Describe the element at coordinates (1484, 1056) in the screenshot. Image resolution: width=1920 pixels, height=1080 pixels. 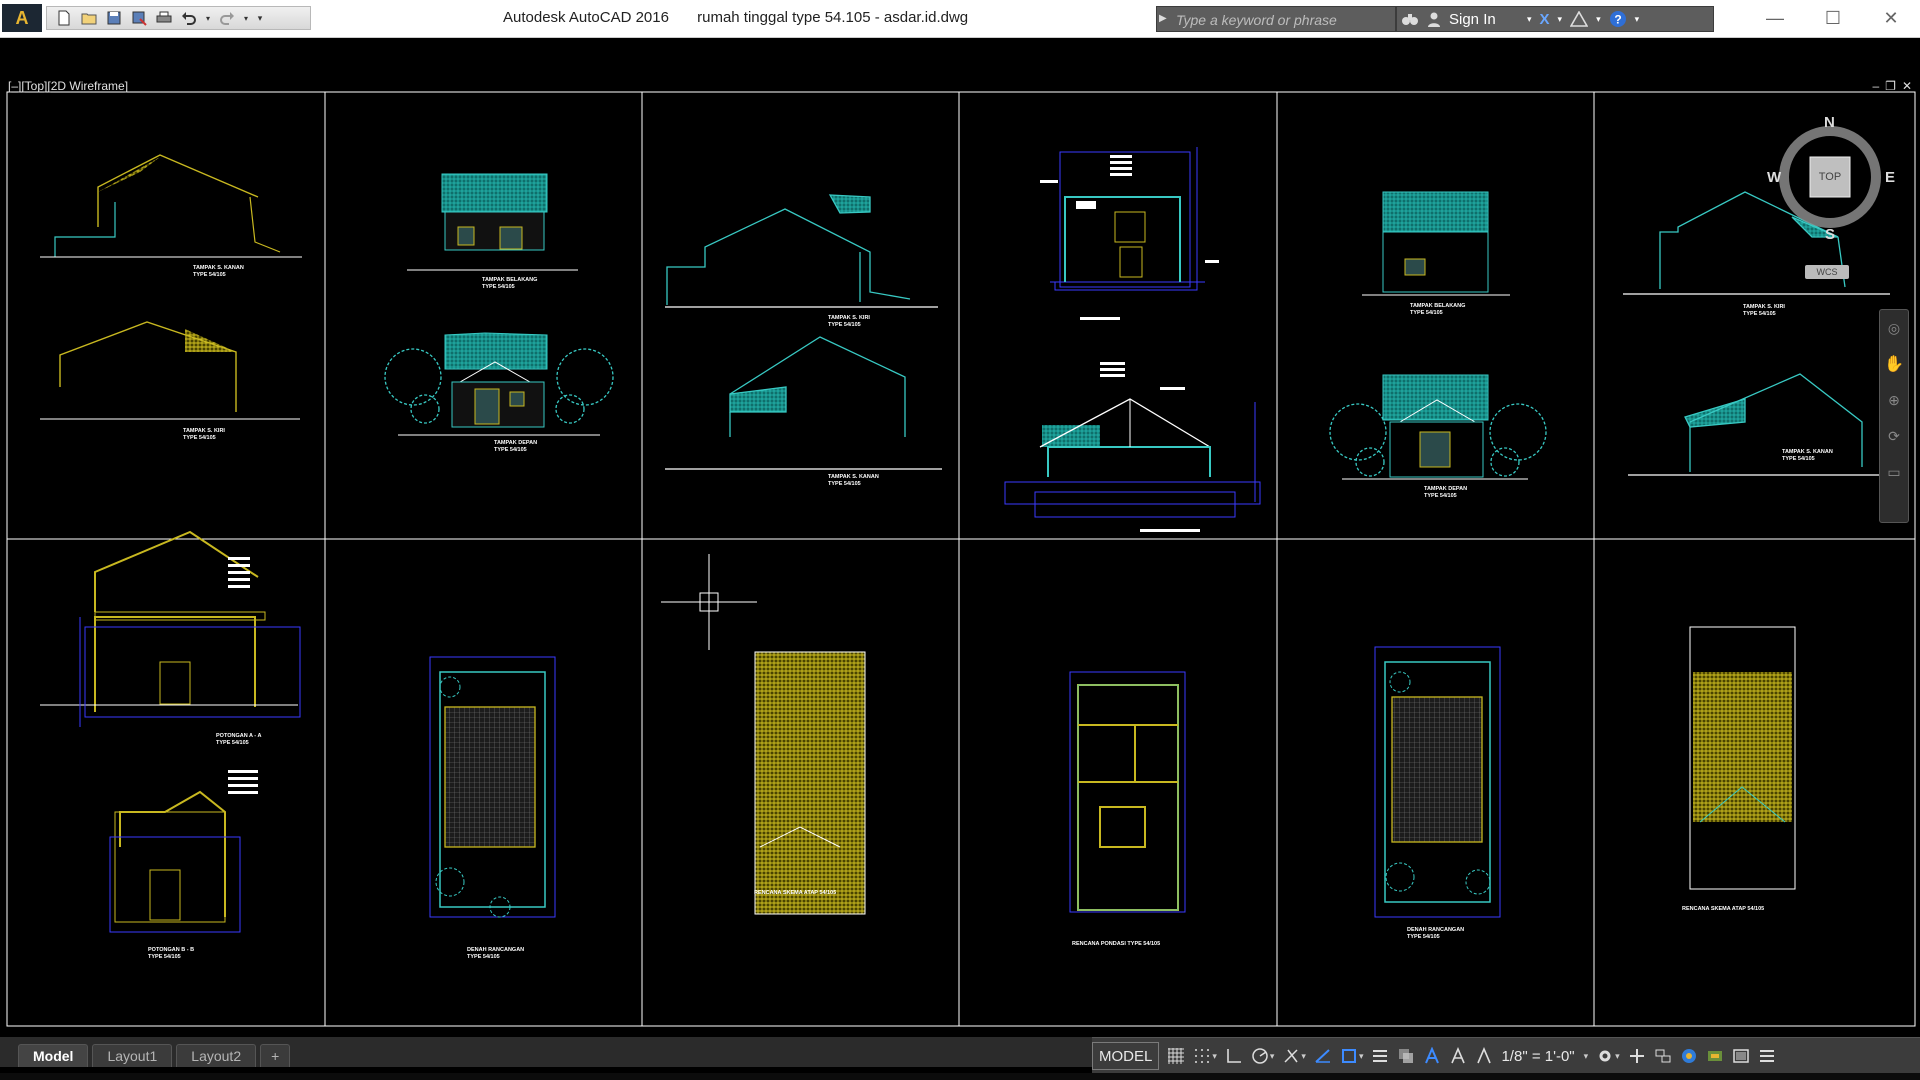
I see `auto-scale-icon` at that location.